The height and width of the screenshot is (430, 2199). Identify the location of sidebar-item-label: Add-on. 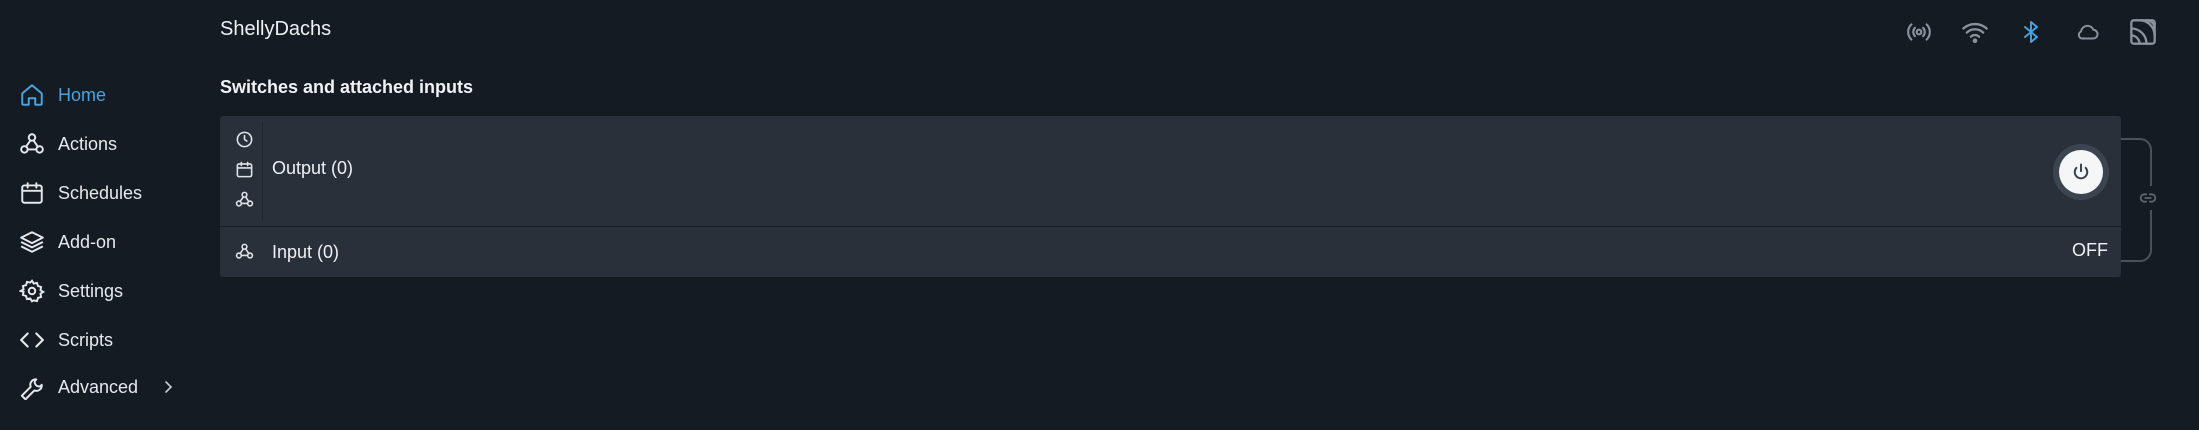
(87, 241).